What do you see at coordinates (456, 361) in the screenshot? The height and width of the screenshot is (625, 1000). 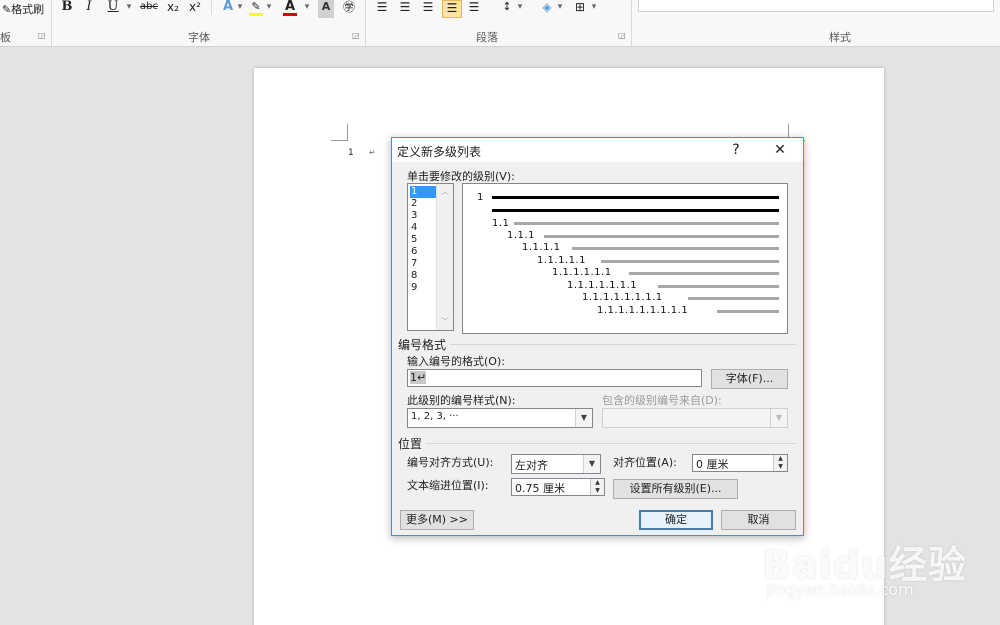 I see `enter-format-label: 输入编号的格式(O):` at bounding box center [456, 361].